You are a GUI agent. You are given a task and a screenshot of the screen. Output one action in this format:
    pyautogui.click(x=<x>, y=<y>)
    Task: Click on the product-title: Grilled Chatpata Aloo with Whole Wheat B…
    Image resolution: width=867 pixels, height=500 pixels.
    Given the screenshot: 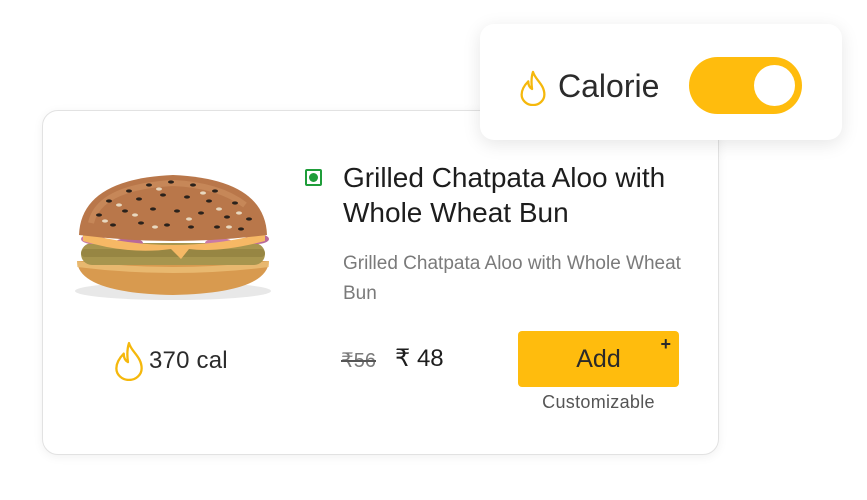 What is the action you would take?
    pyautogui.click(x=504, y=195)
    